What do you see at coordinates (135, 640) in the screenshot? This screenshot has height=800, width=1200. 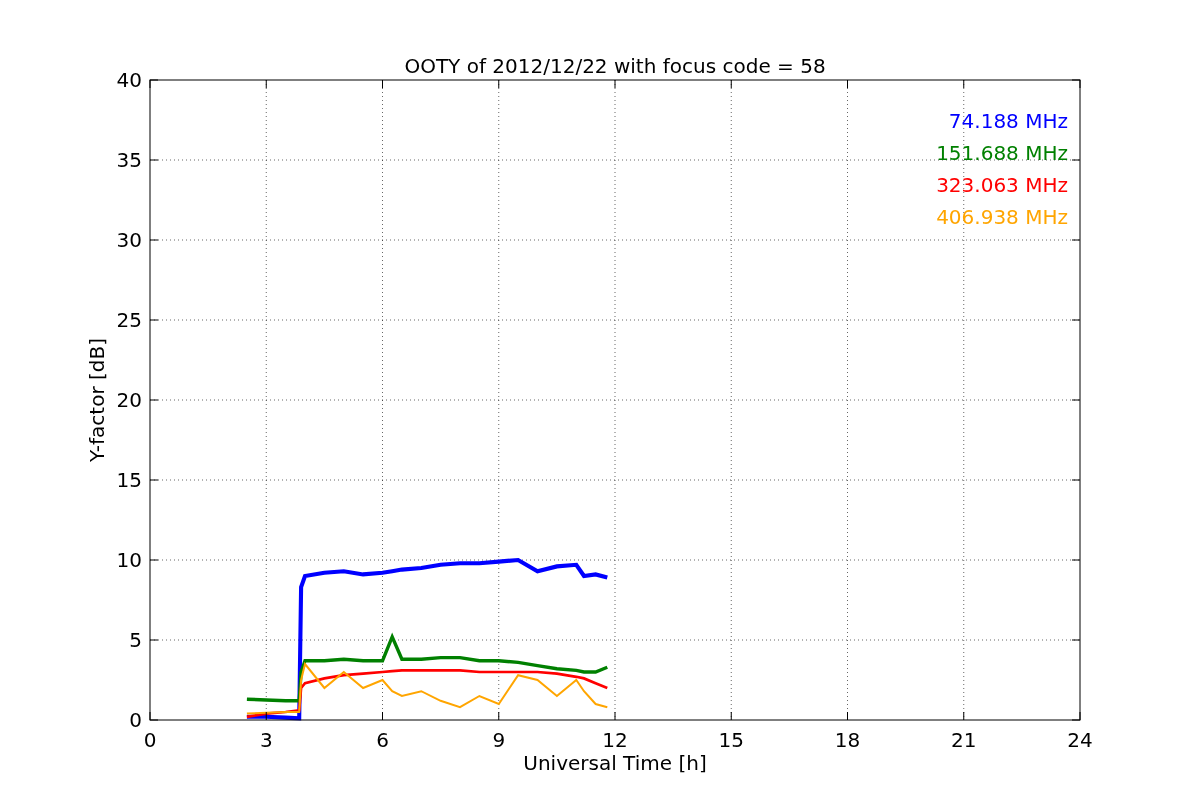 I see `y-tick-label: 5` at bounding box center [135, 640].